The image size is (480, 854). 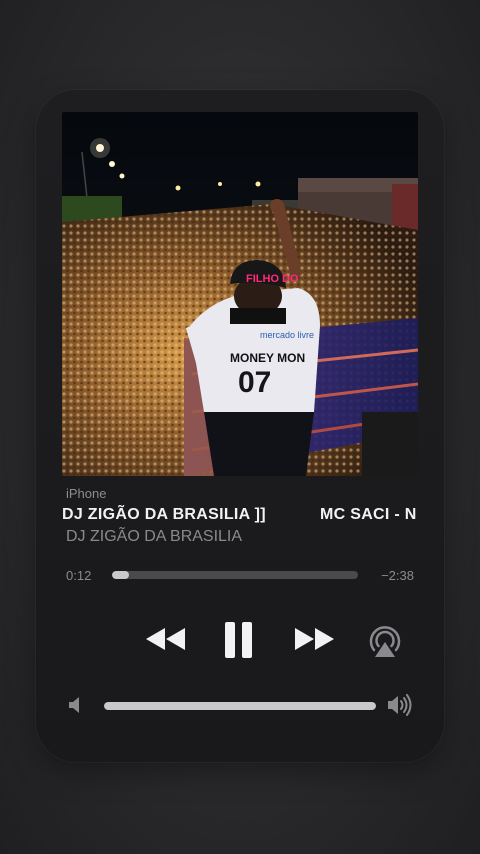 I want to click on fast-forward-button, so click(x=314, y=639).